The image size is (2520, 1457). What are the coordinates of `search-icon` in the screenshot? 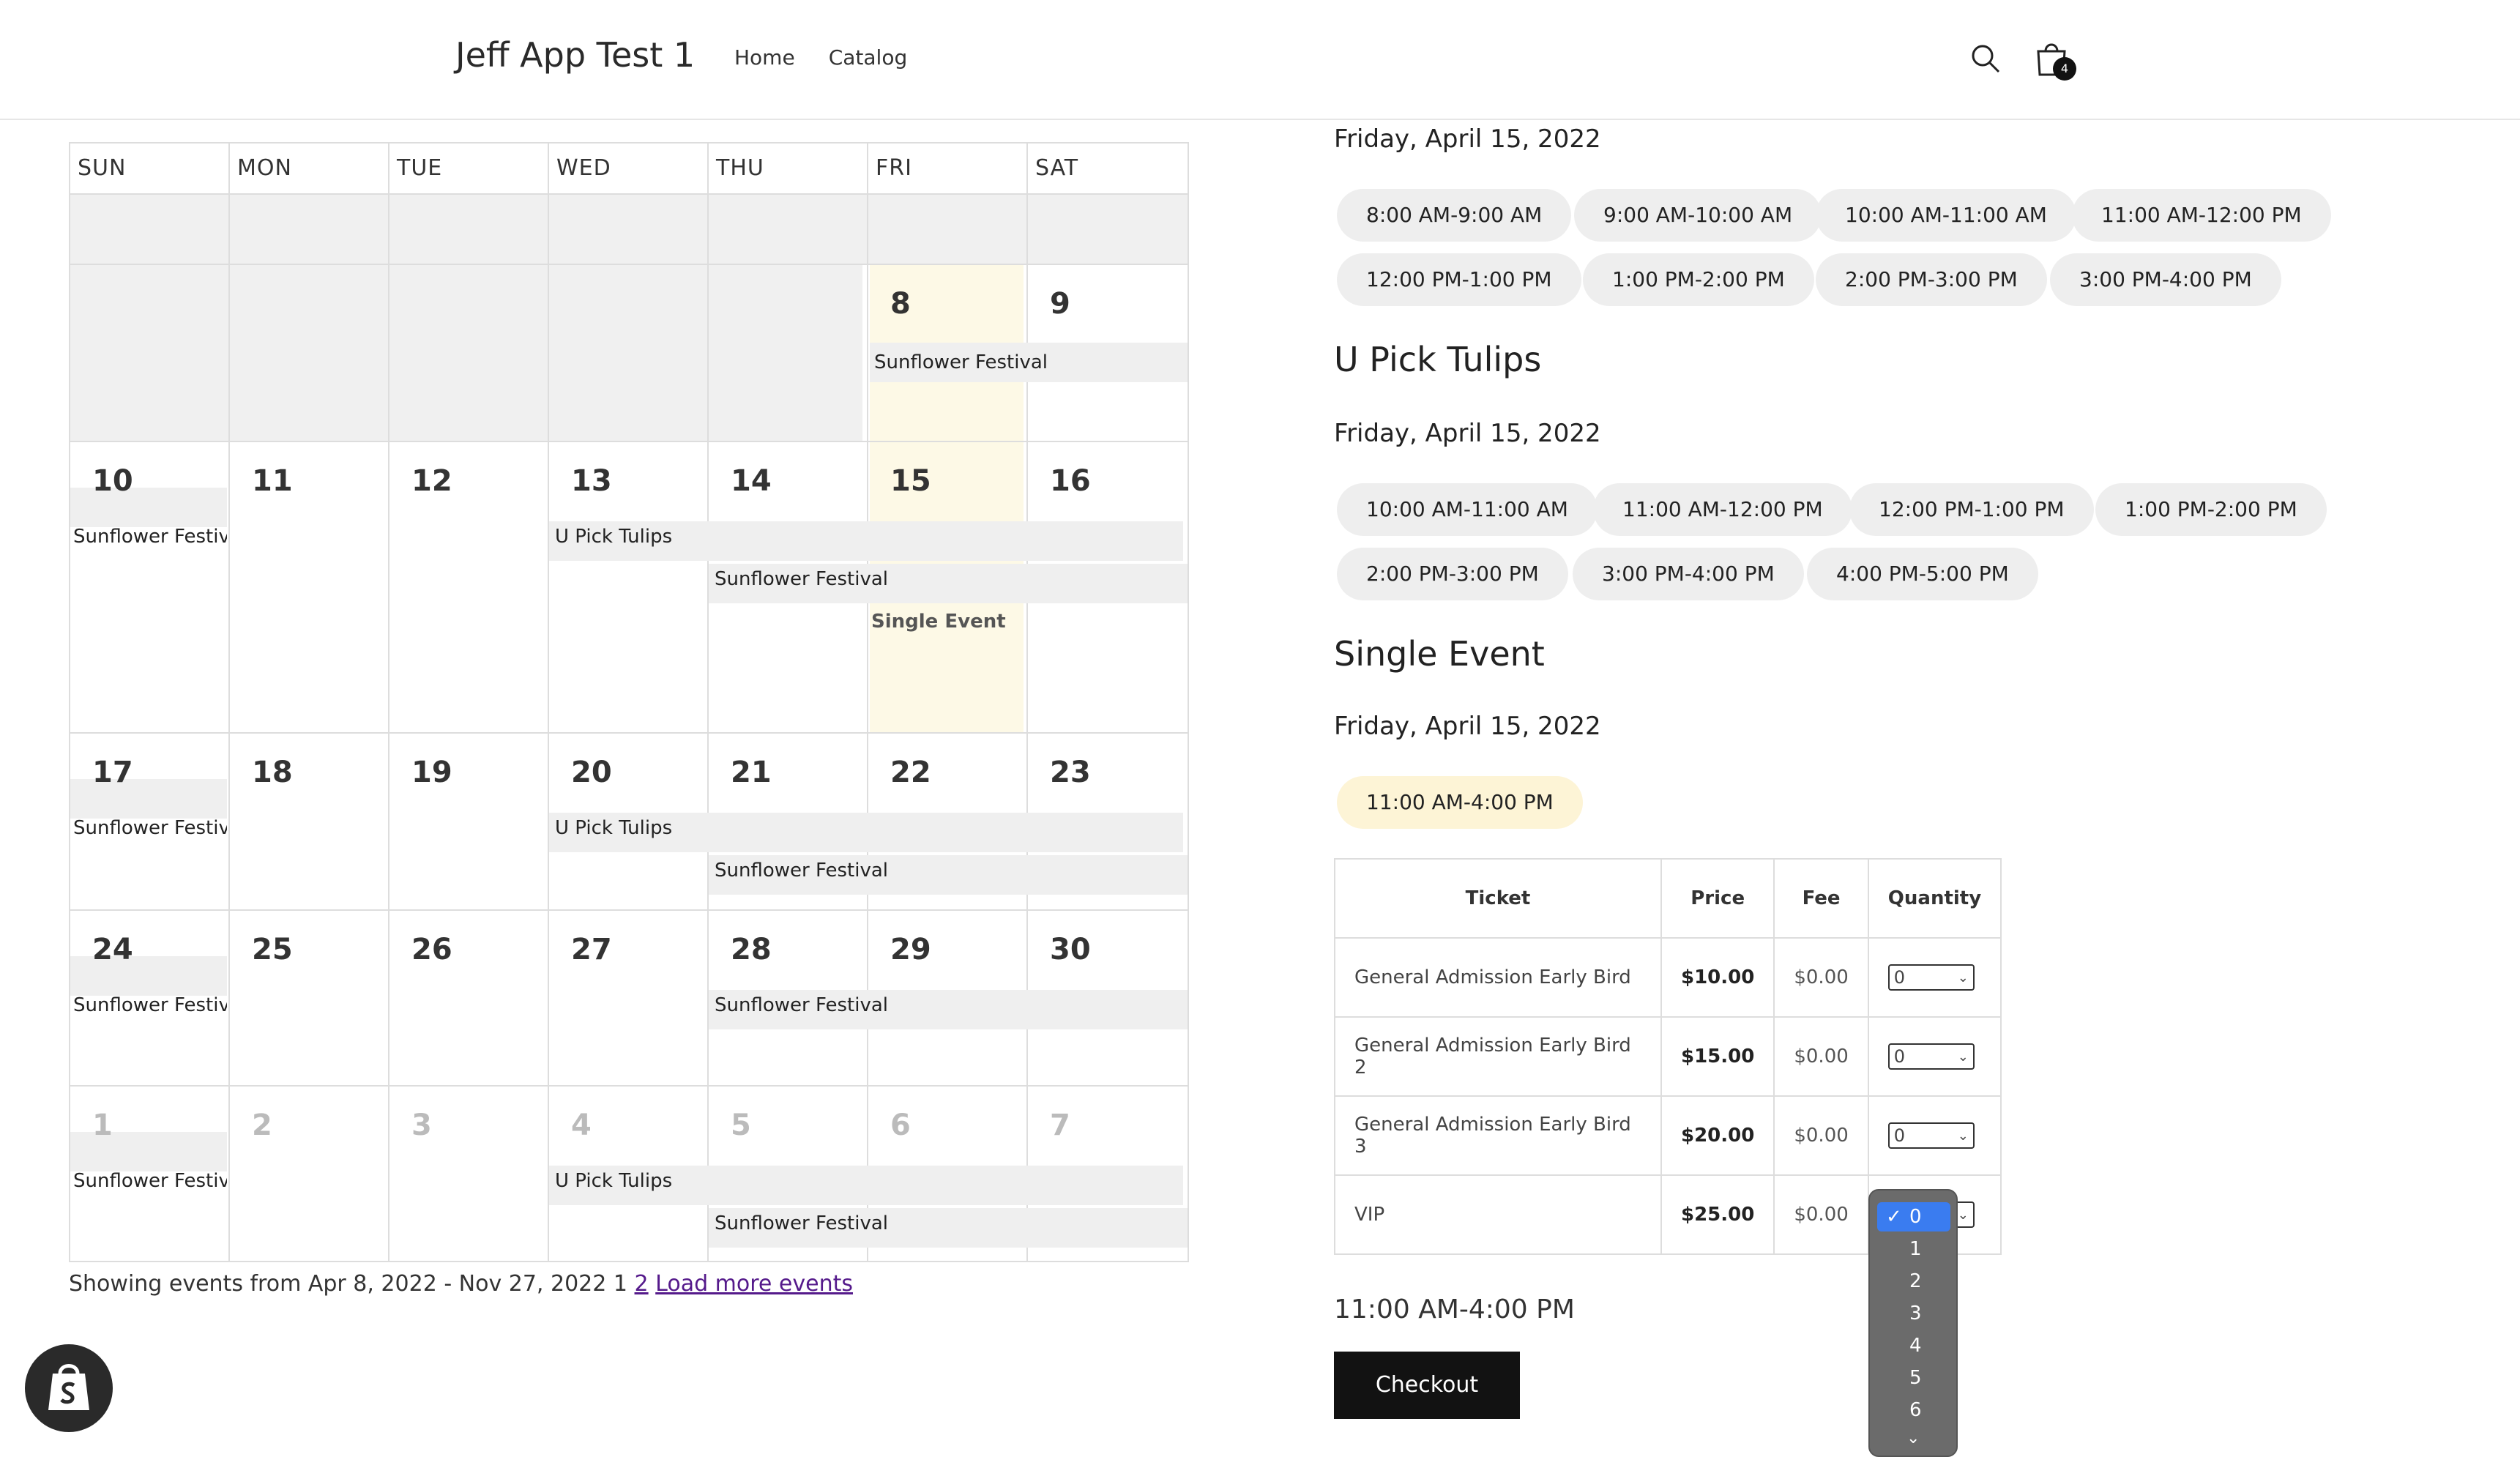 It's located at (1985, 58).